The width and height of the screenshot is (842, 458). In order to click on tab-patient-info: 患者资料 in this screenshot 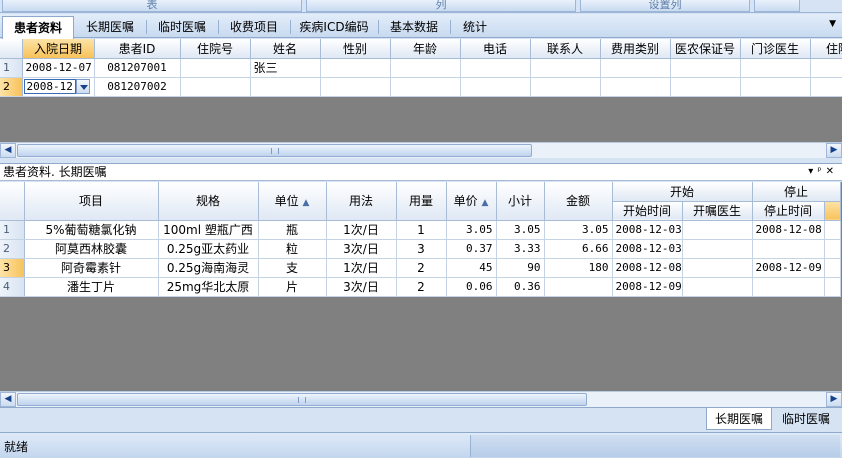, I will do `click(38, 27)`.